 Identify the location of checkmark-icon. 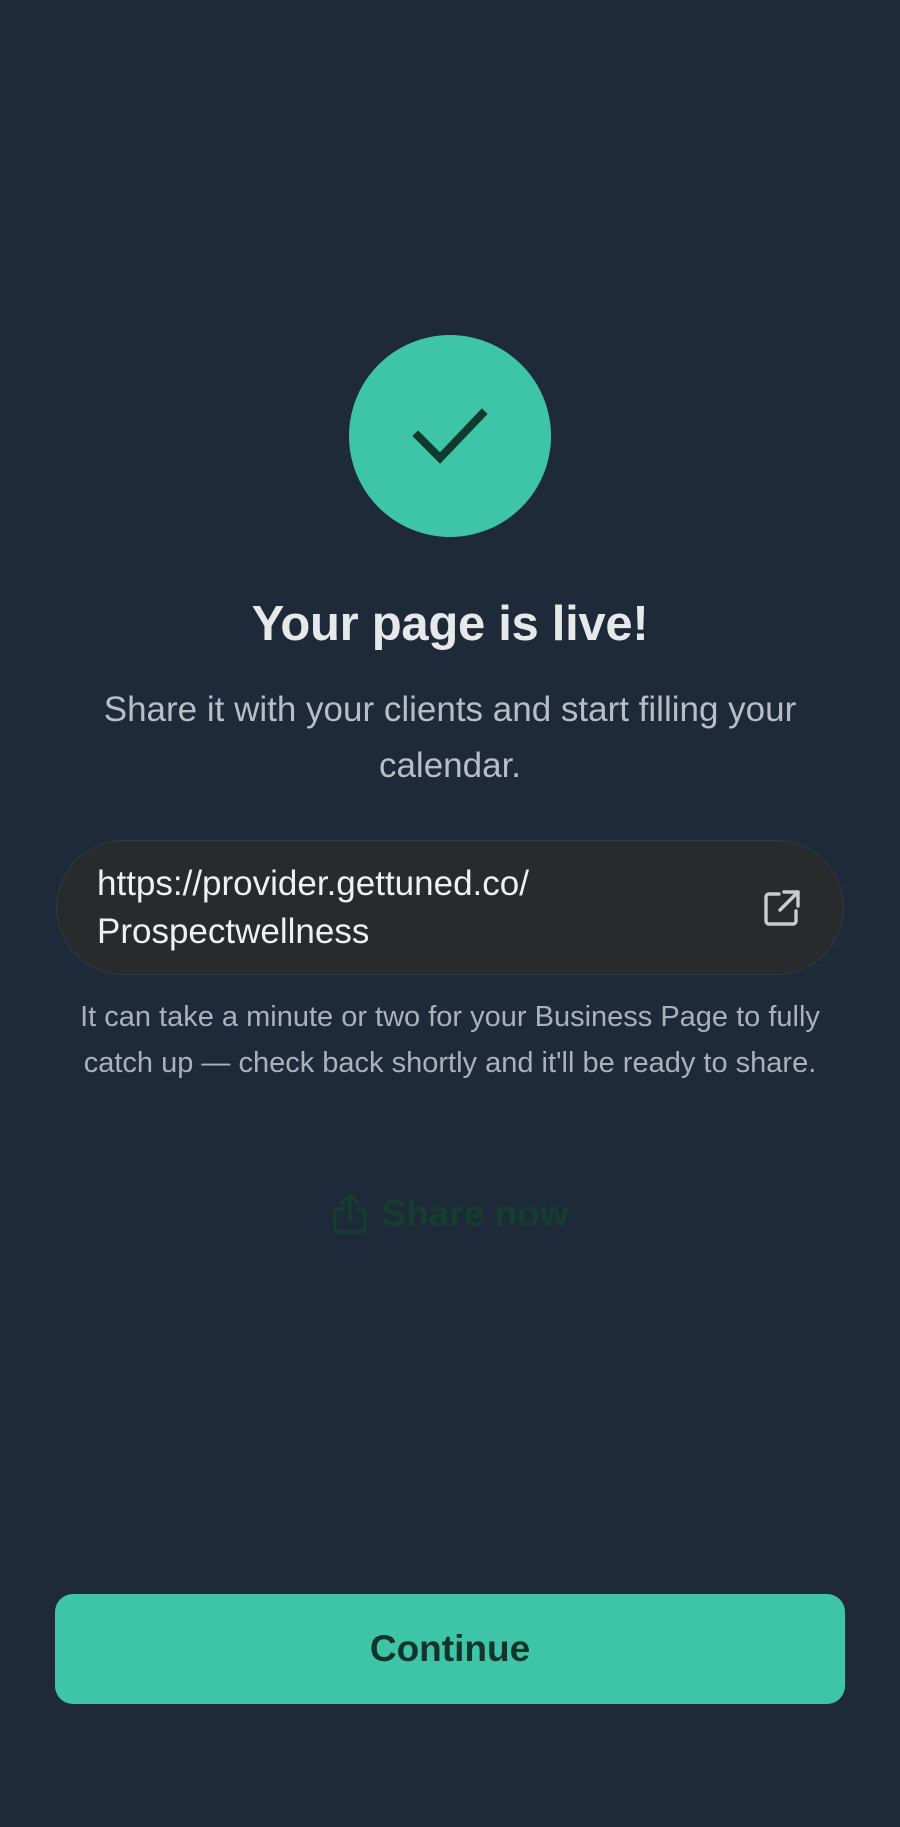
(450, 436).